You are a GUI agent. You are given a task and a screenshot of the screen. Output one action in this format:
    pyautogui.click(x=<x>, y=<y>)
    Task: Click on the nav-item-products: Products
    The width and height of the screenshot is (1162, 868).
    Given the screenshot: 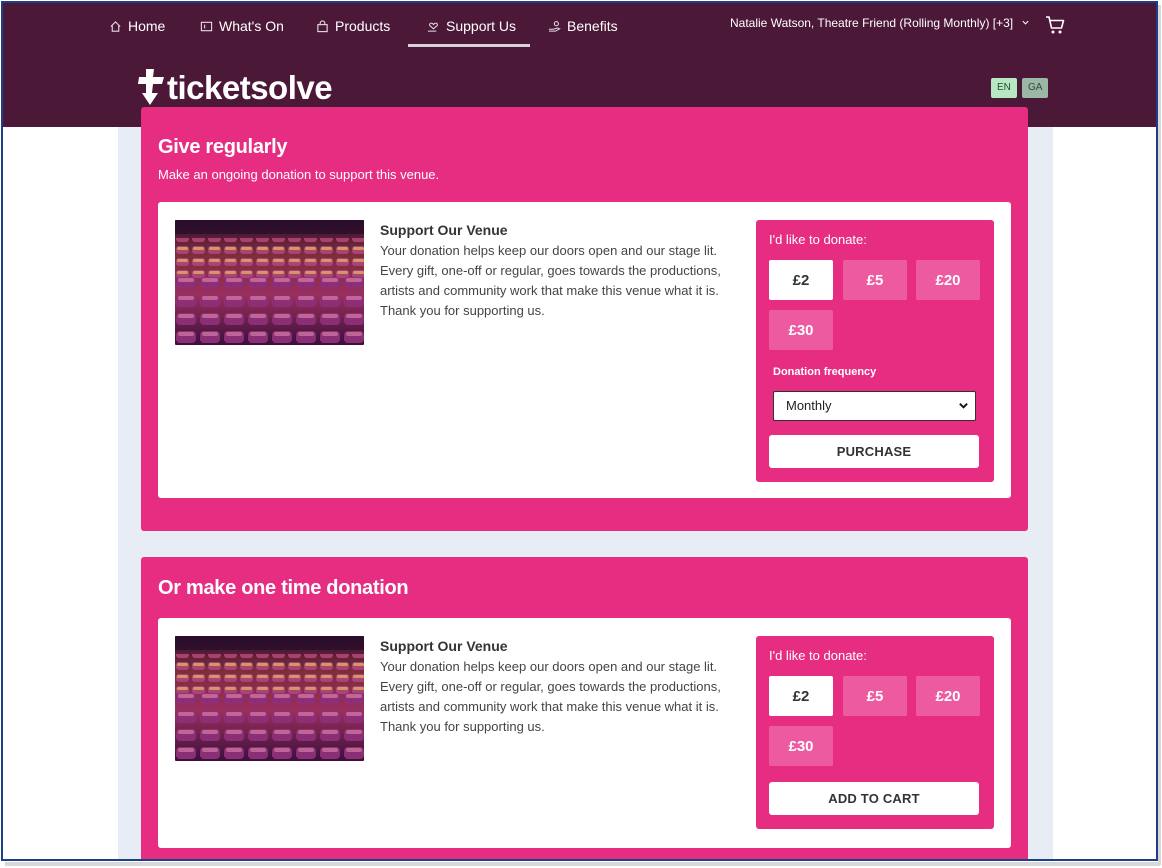 What is the action you would take?
    pyautogui.click(x=352, y=26)
    